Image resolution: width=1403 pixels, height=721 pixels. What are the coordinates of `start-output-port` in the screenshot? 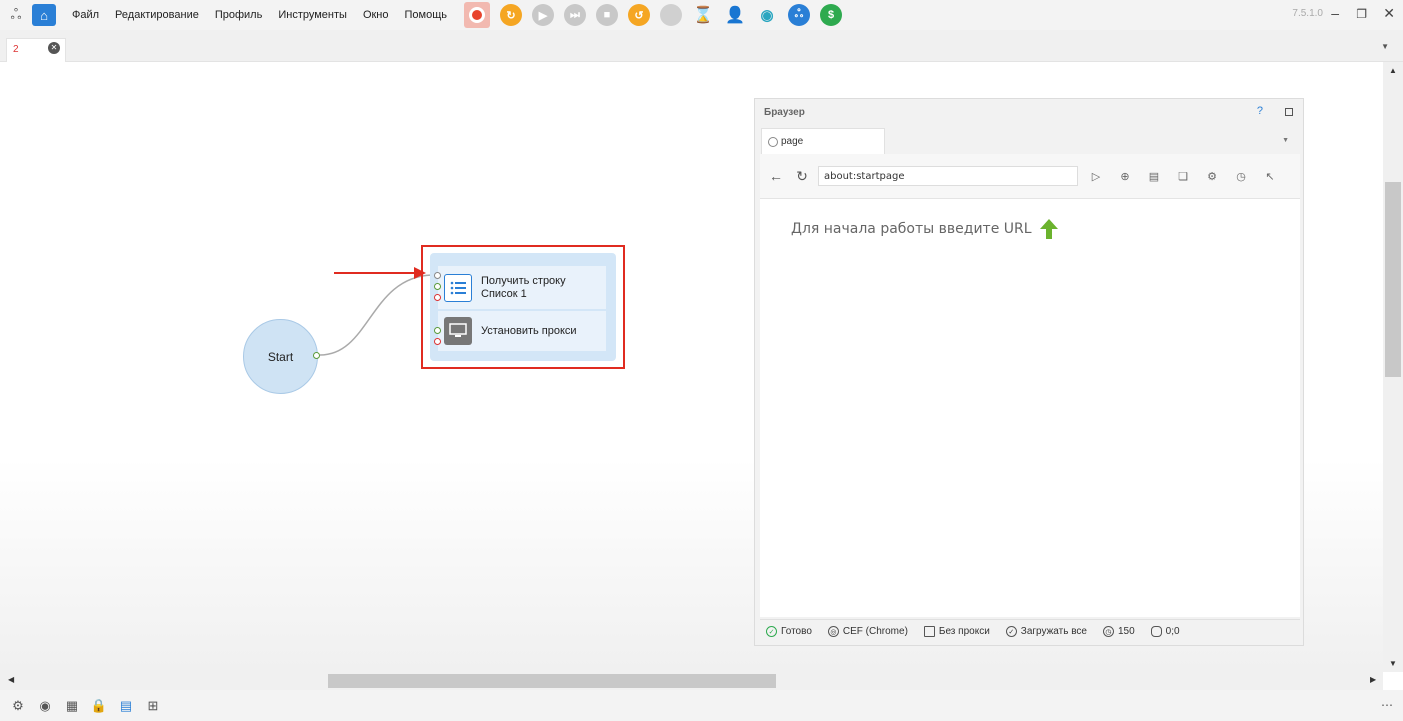 It's located at (316, 355).